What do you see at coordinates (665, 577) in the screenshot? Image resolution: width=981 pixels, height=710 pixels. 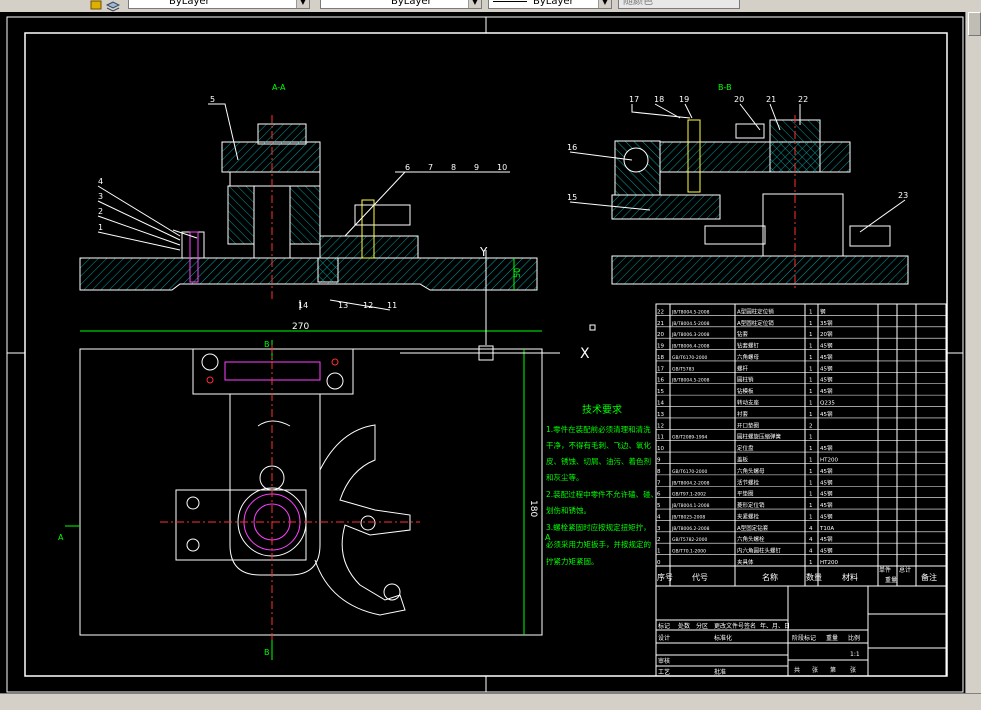 I see `bom-h-no: 序号` at bounding box center [665, 577].